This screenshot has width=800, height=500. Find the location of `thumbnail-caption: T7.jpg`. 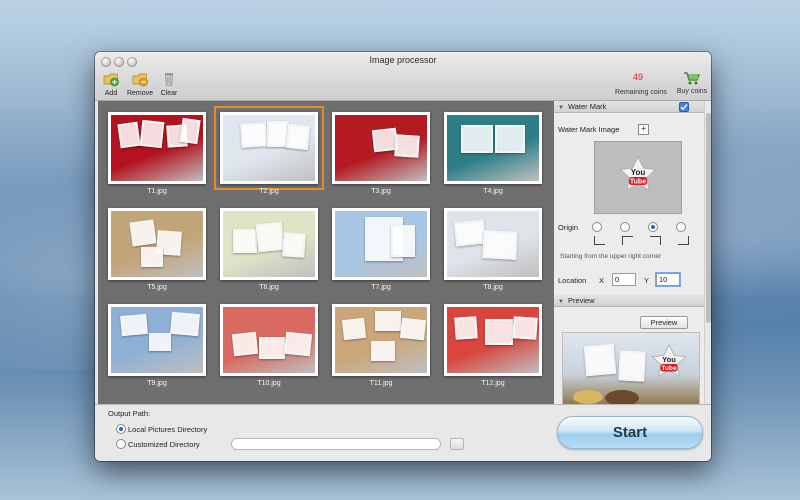

thumbnail-caption: T7.jpg is located at coordinates (381, 287).